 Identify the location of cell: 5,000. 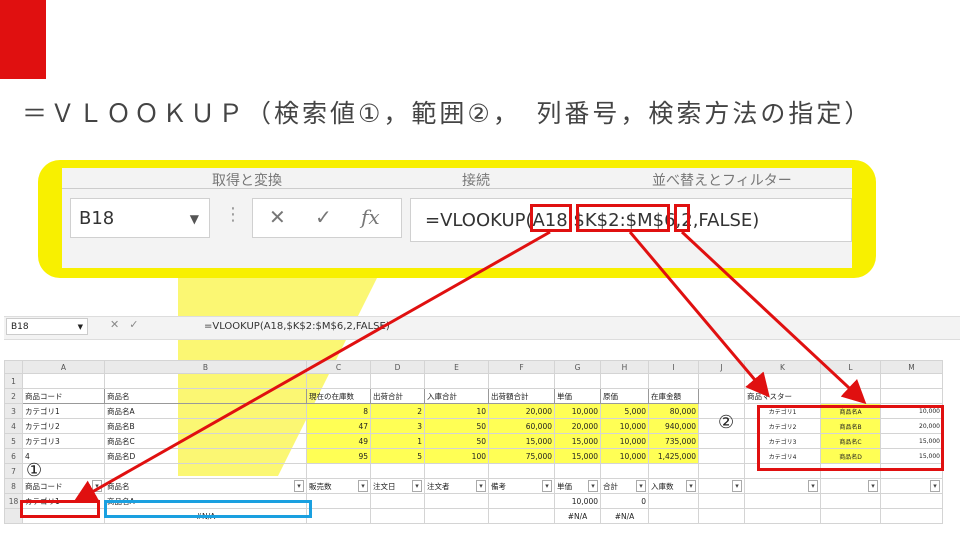
(624, 411).